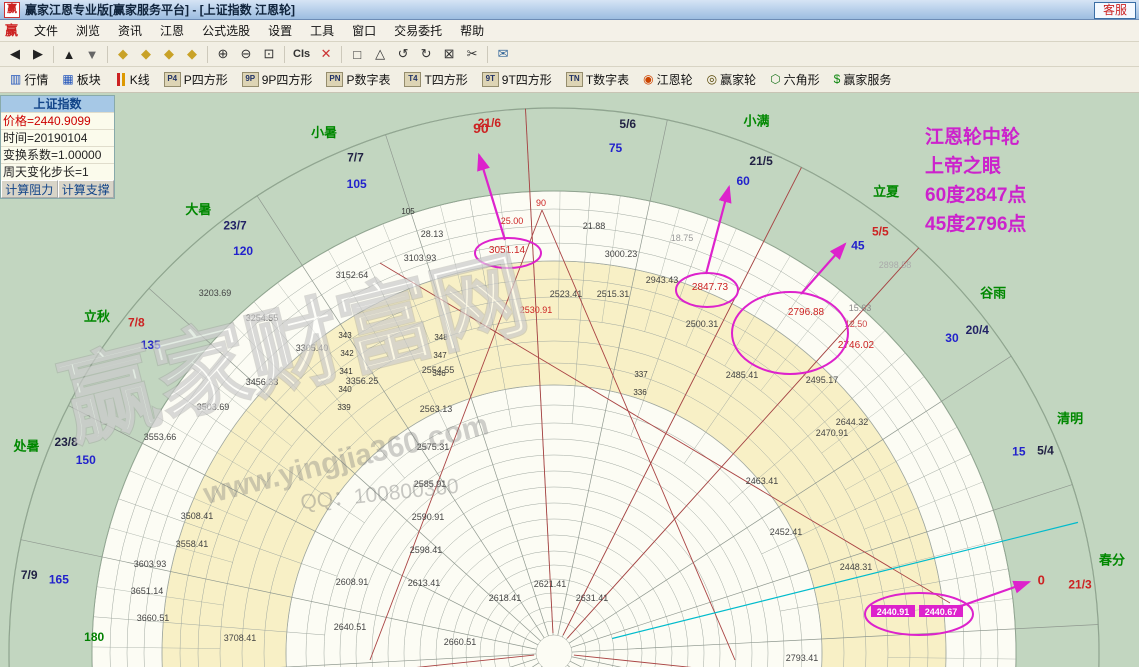 The height and width of the screenshot is (667, 1139). What do you see at coordinates (172, 30) in the screenshot?
I see `menu-item-江恩: 江恩` at bounding box center [172, 30].